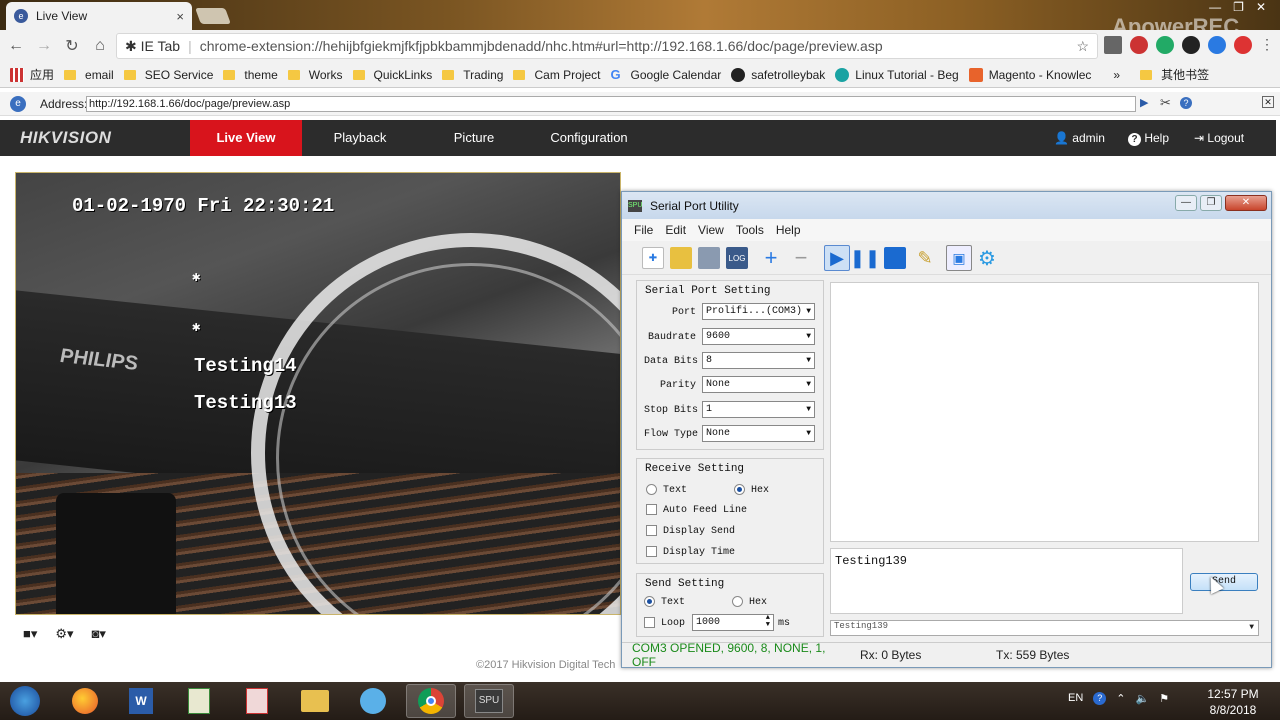 Image resolution: width=1280 pixels, height=720 pixels. What do you see at coordinates (666, 74) in the screenshot?
I see `bookmark-google-calendar: G Google Calendar` at bounding box center [666, 74].